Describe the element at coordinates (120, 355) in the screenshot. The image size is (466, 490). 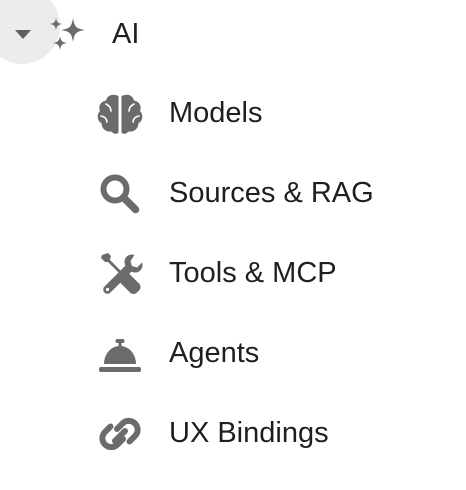
I see `service-bell-icon` at that location.